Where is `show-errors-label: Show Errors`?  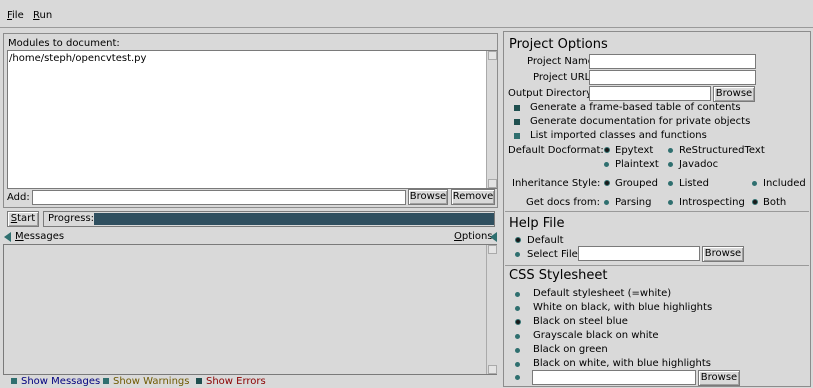
show-errors-label: Show Errors is located at coordinates (236, 382).